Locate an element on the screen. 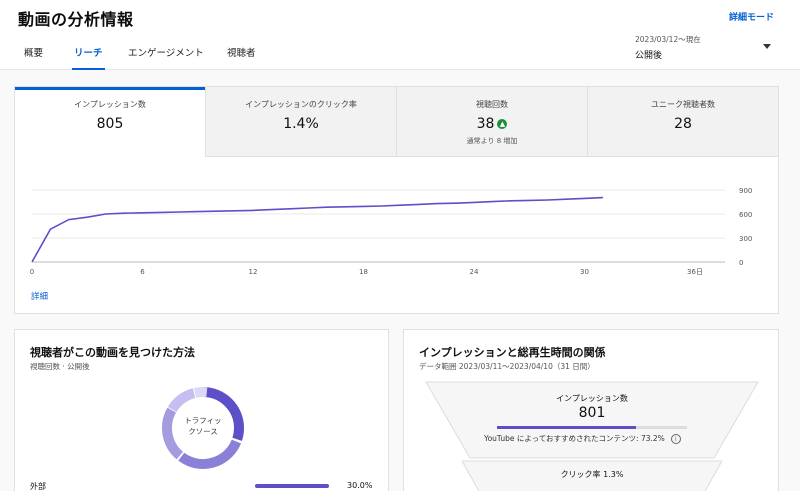 Image resolution: width=800 pixels, height=491 pixels. y-tick-label: 300 is located at coordinates (745, 239).